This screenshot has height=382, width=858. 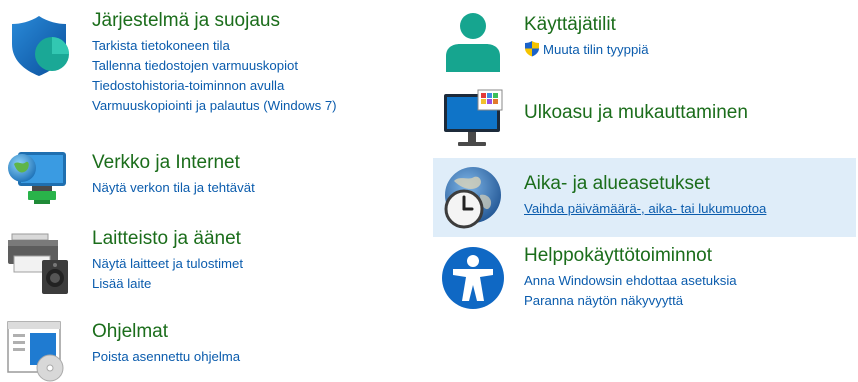 What do you see at coordinates (636, 113) in the screenshot?
I see `appearance-title: Ulkoasu ja mukauttaminen` at bounding box center [636, 113].